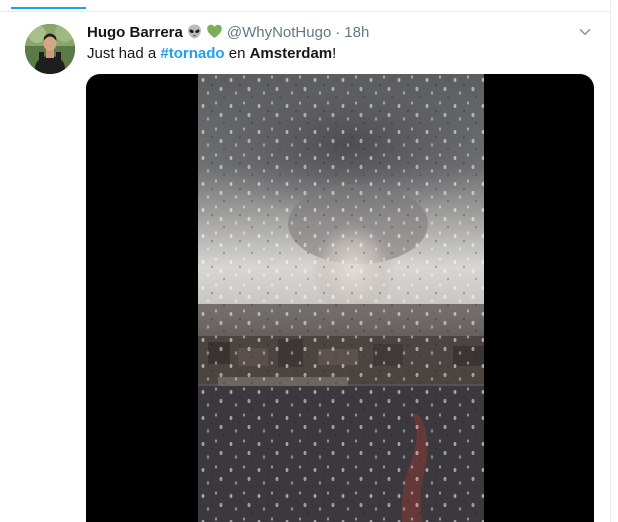 Image resolution: width=618 pixels, height=522 pixels. I want to click on tweet-text: Just had a #tornado en Amsterdam!, so click(211, 54).